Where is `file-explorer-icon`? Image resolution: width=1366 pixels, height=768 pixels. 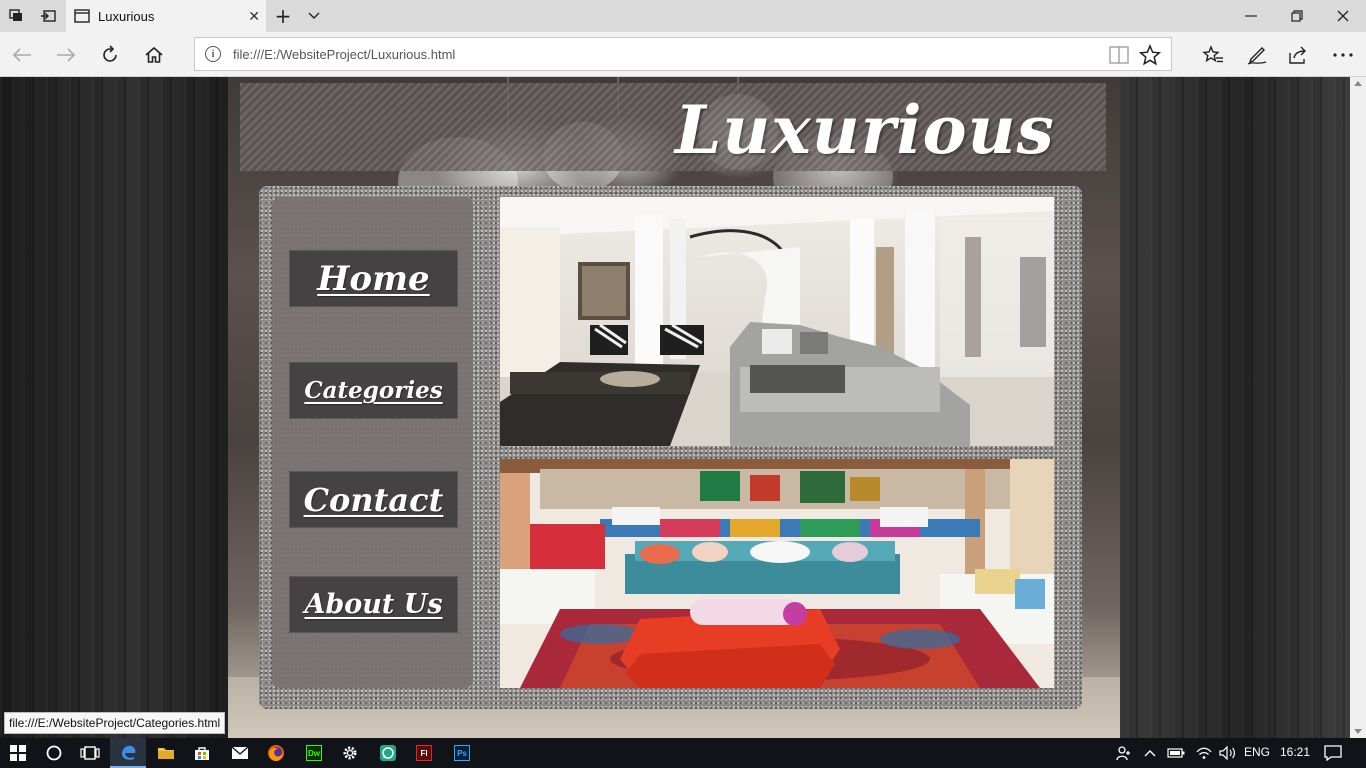 file-explorer-icon is located at coordinates (166, 753).